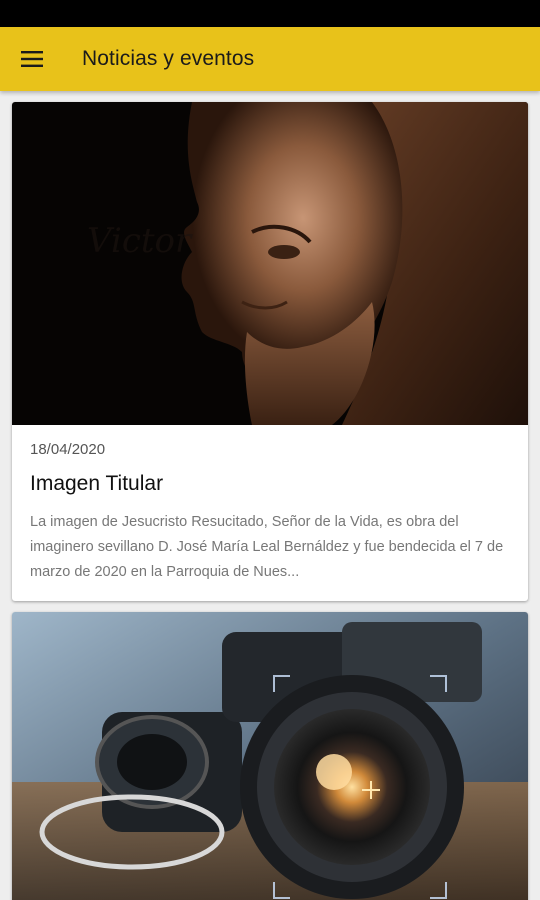  Describe the element at coordinates (68, 449) in the screenshot. I see `news-date: 18/04/2020` at that location.